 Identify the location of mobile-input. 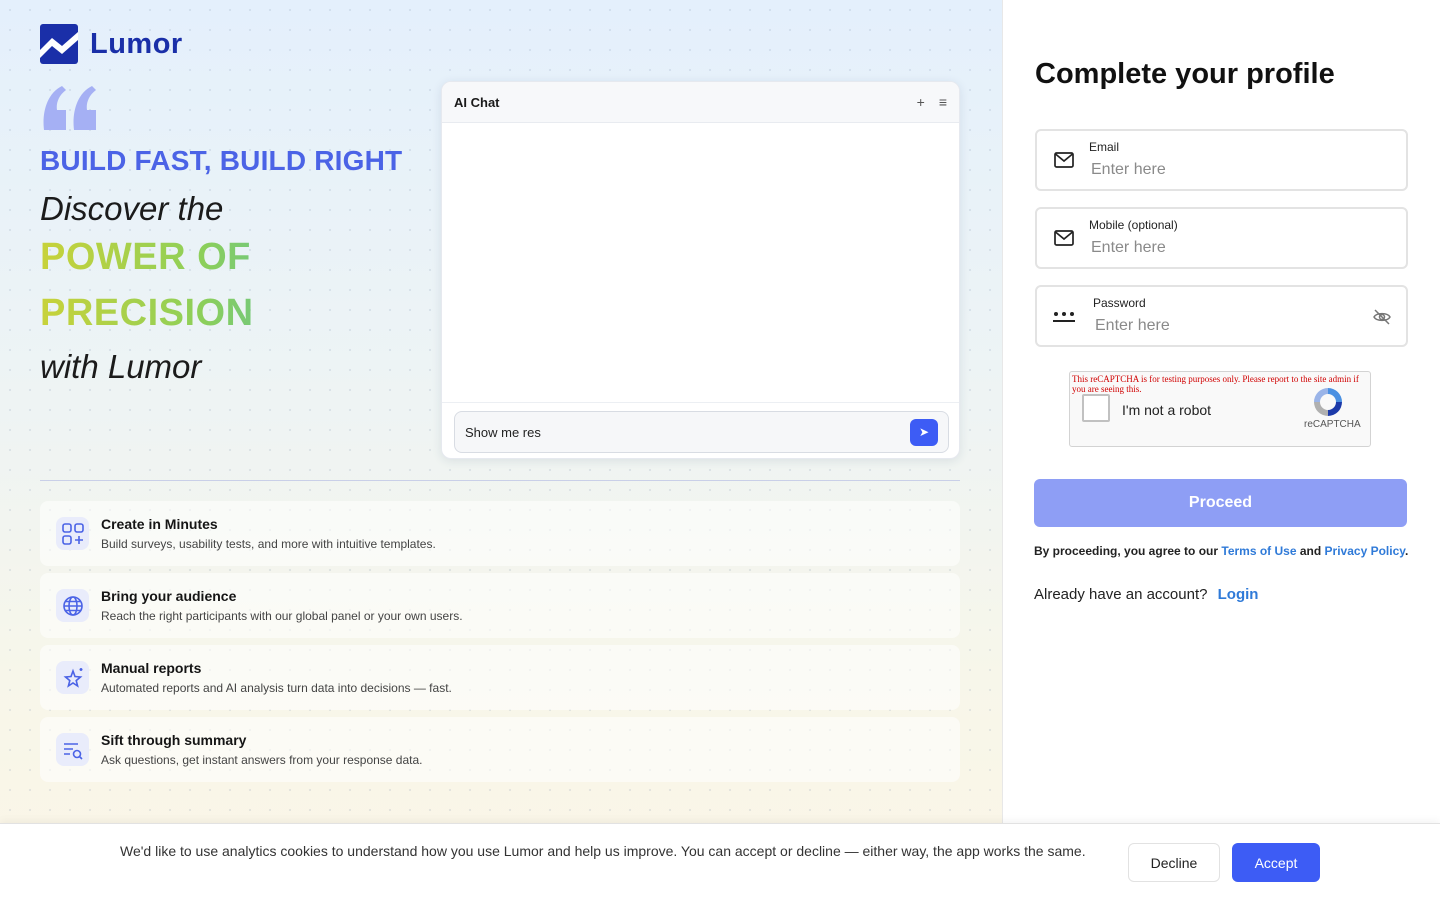
(1226, 248).